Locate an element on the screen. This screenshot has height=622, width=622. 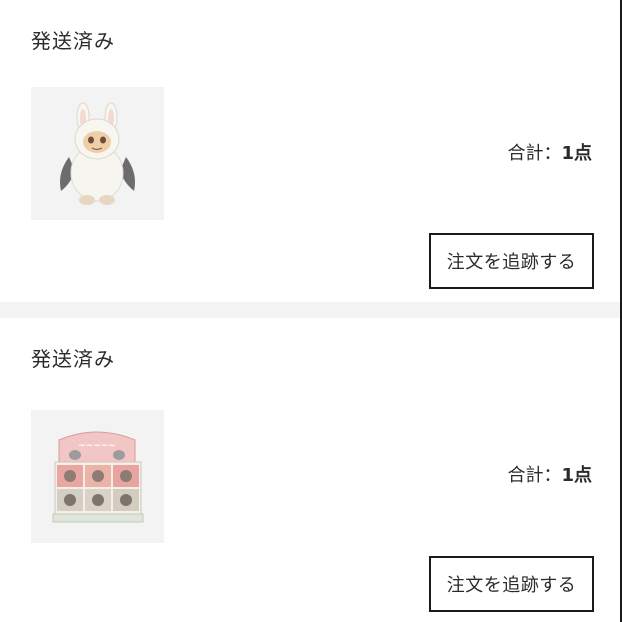
product-thumbnail is located at coordinates (97, 153).